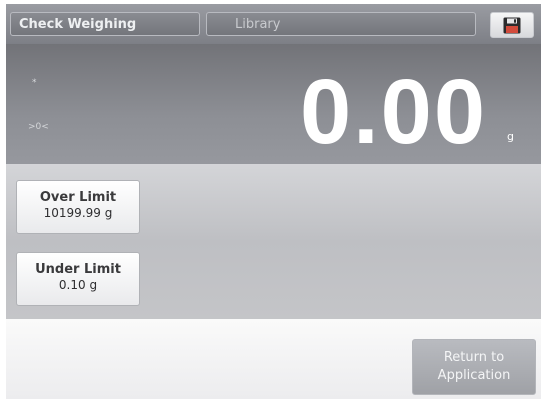 Image resolution: width=547 pixels, height=403 pixels. I want to click on under-limit-button: Under Limit 0.10 g, so click(78, 279).